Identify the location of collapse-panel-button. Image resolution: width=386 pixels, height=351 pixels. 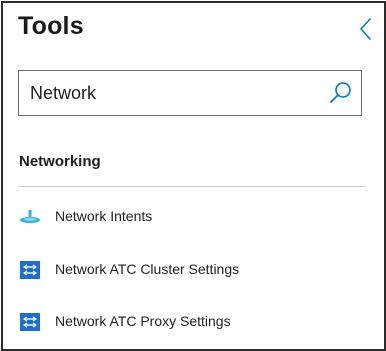
(366, 29).